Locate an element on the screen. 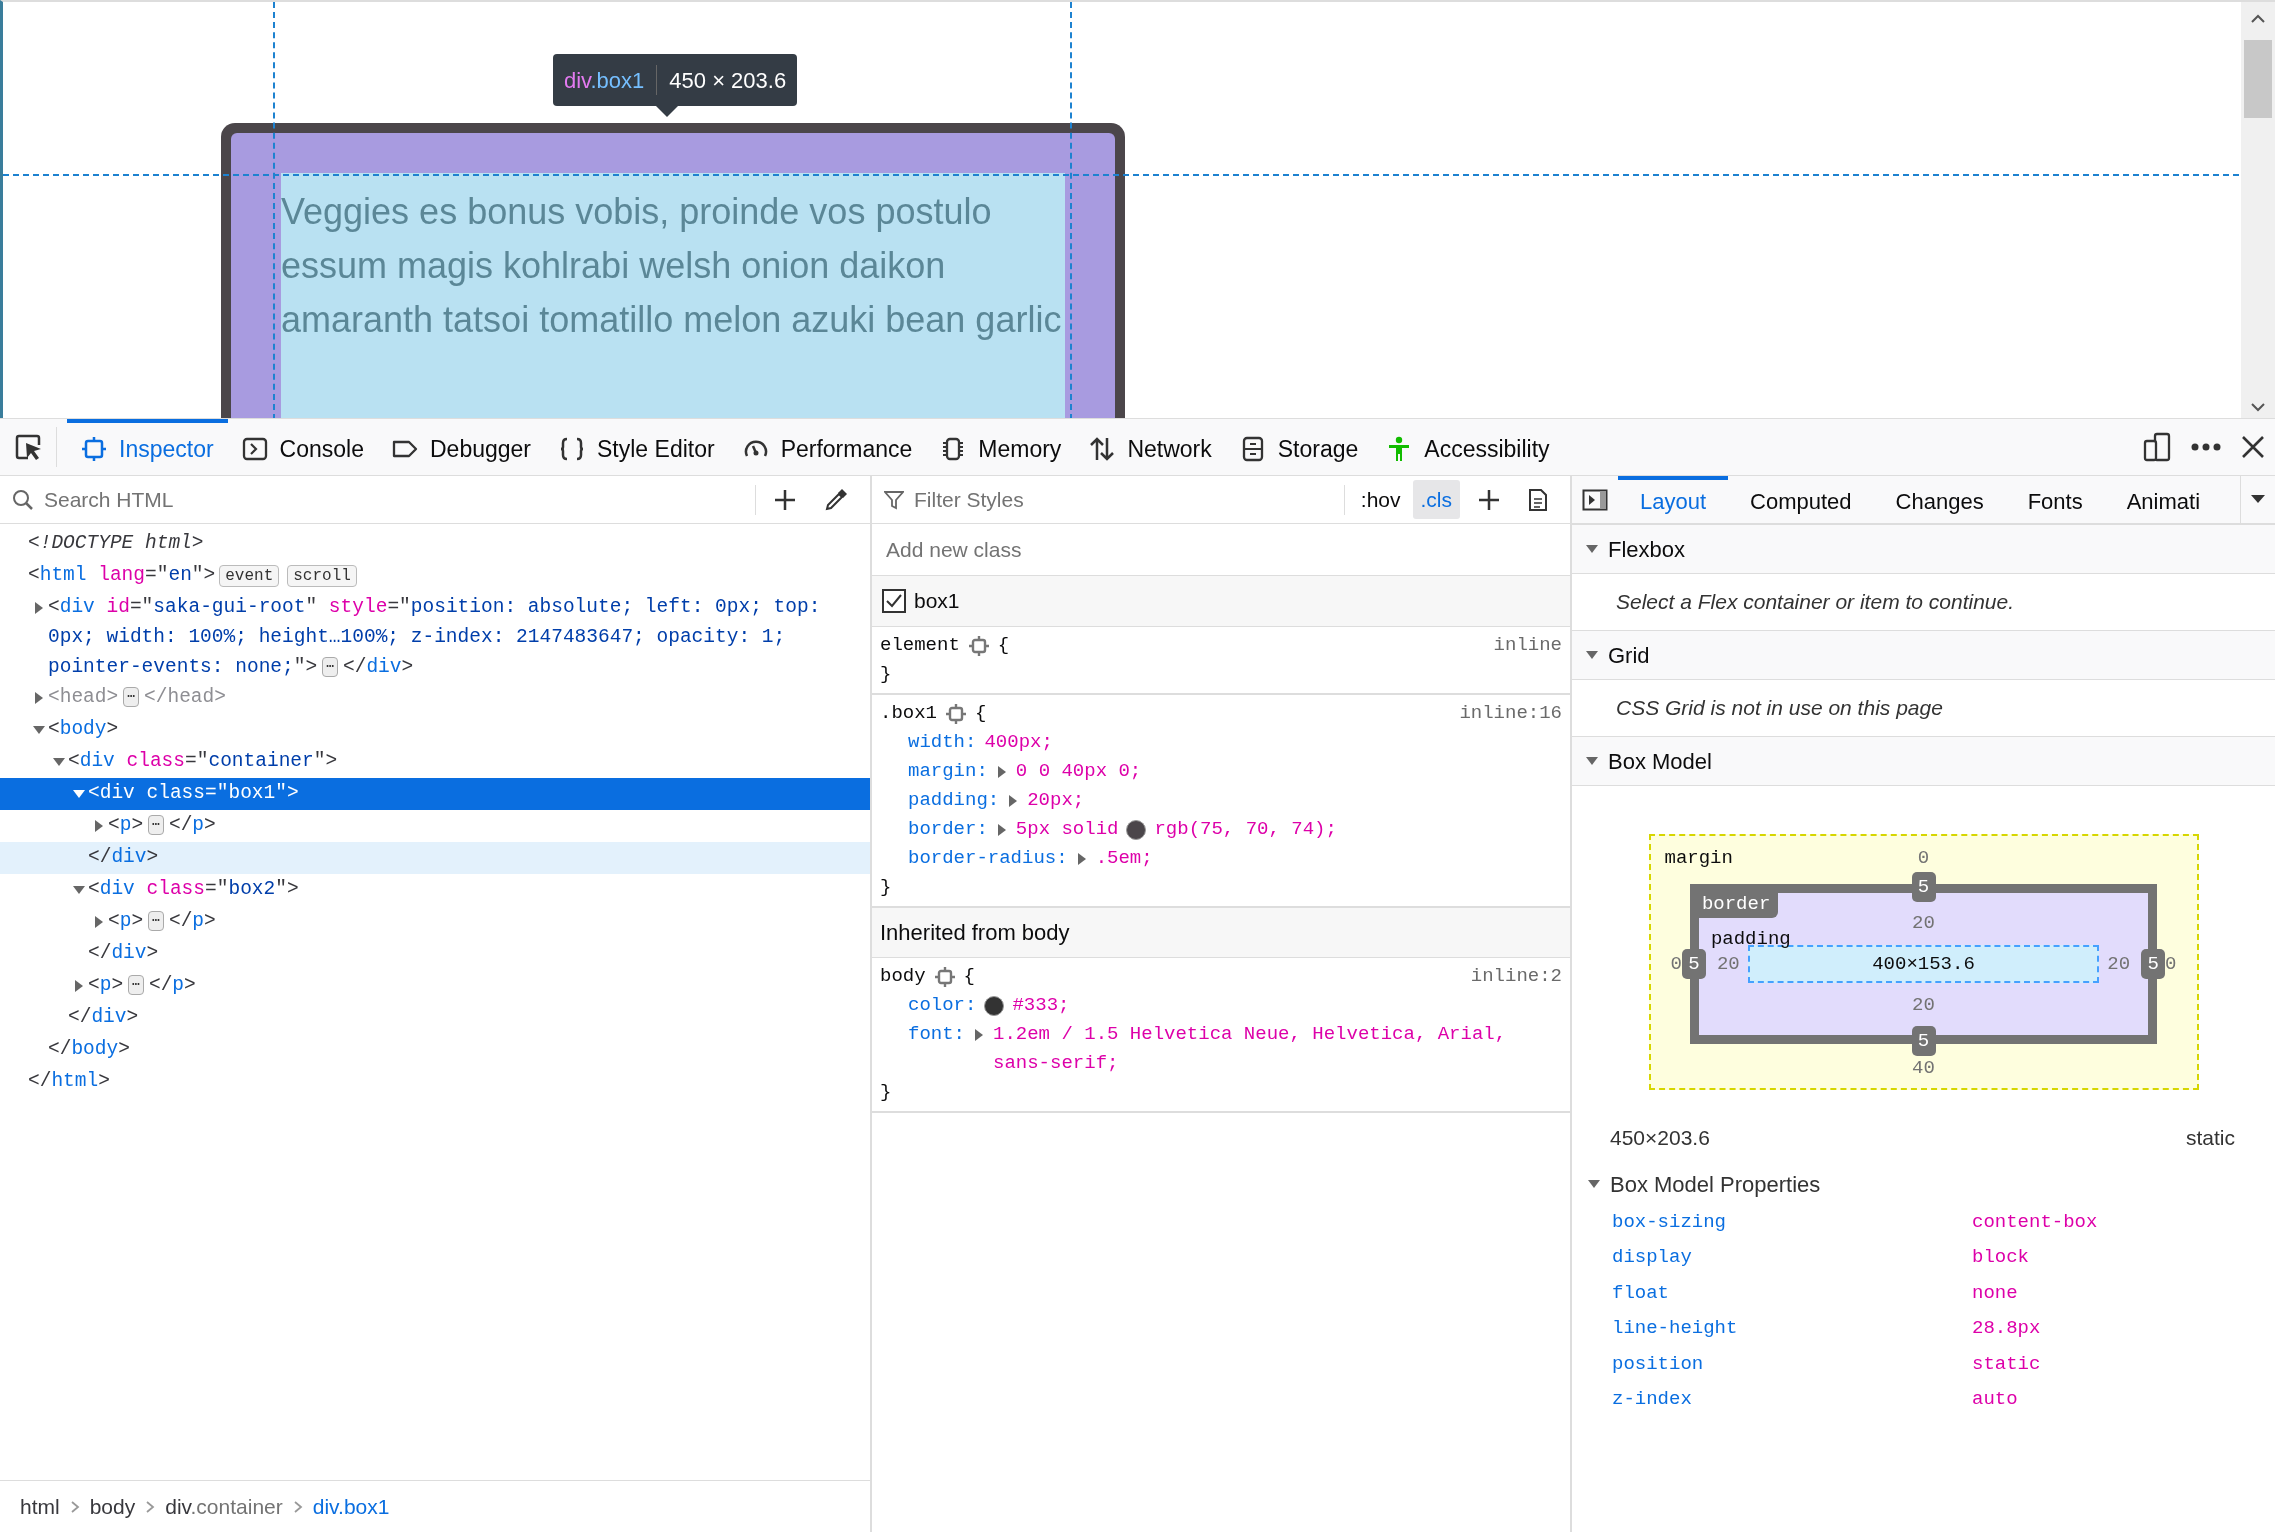 The image size is (2275, 1532). rule-source-link: inline is located at coordinates (1527, 645).